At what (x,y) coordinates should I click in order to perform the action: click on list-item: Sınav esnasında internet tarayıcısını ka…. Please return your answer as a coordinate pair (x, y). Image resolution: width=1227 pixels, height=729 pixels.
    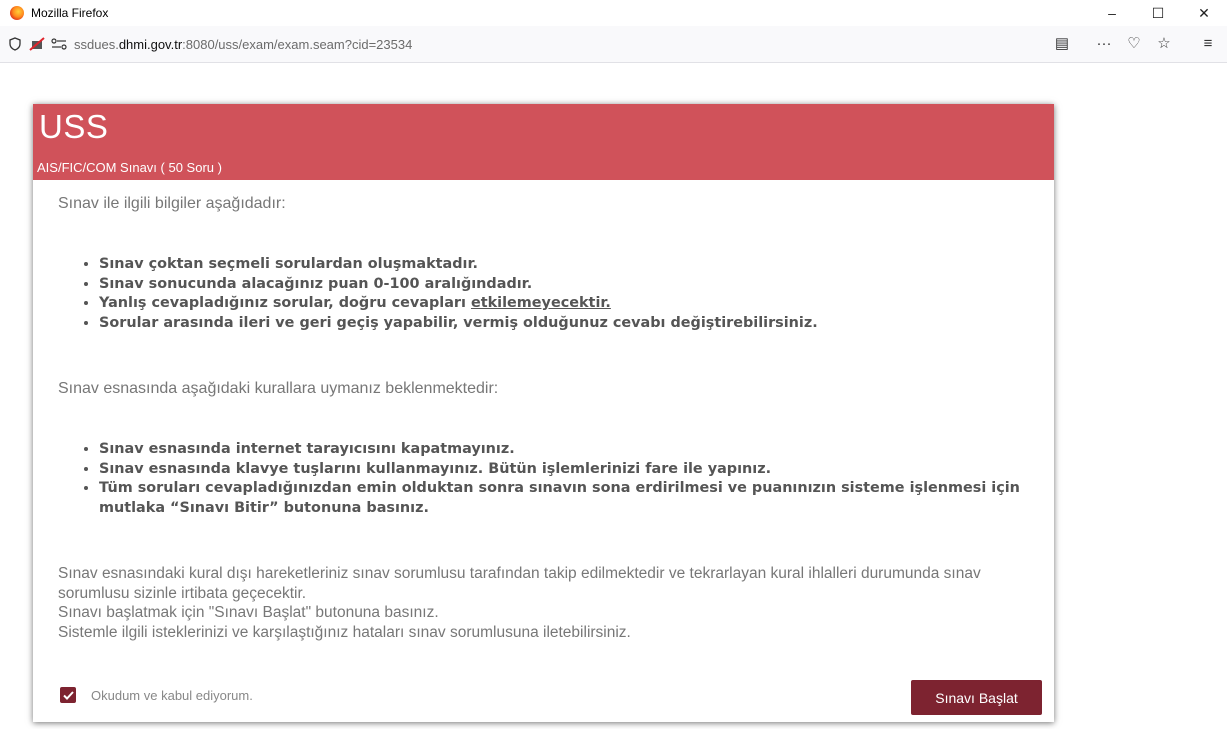
    Looking at the image, I should click on (564, 450).